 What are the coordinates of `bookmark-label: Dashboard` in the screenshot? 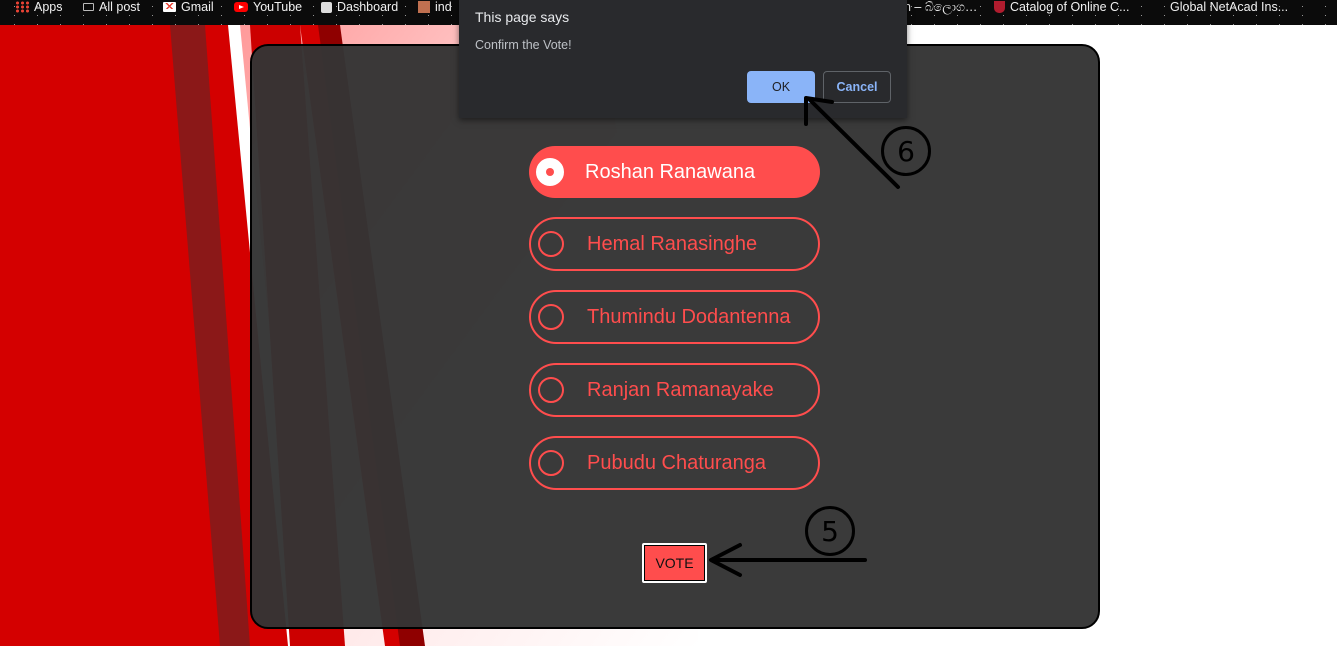 It's located at (368, 7).